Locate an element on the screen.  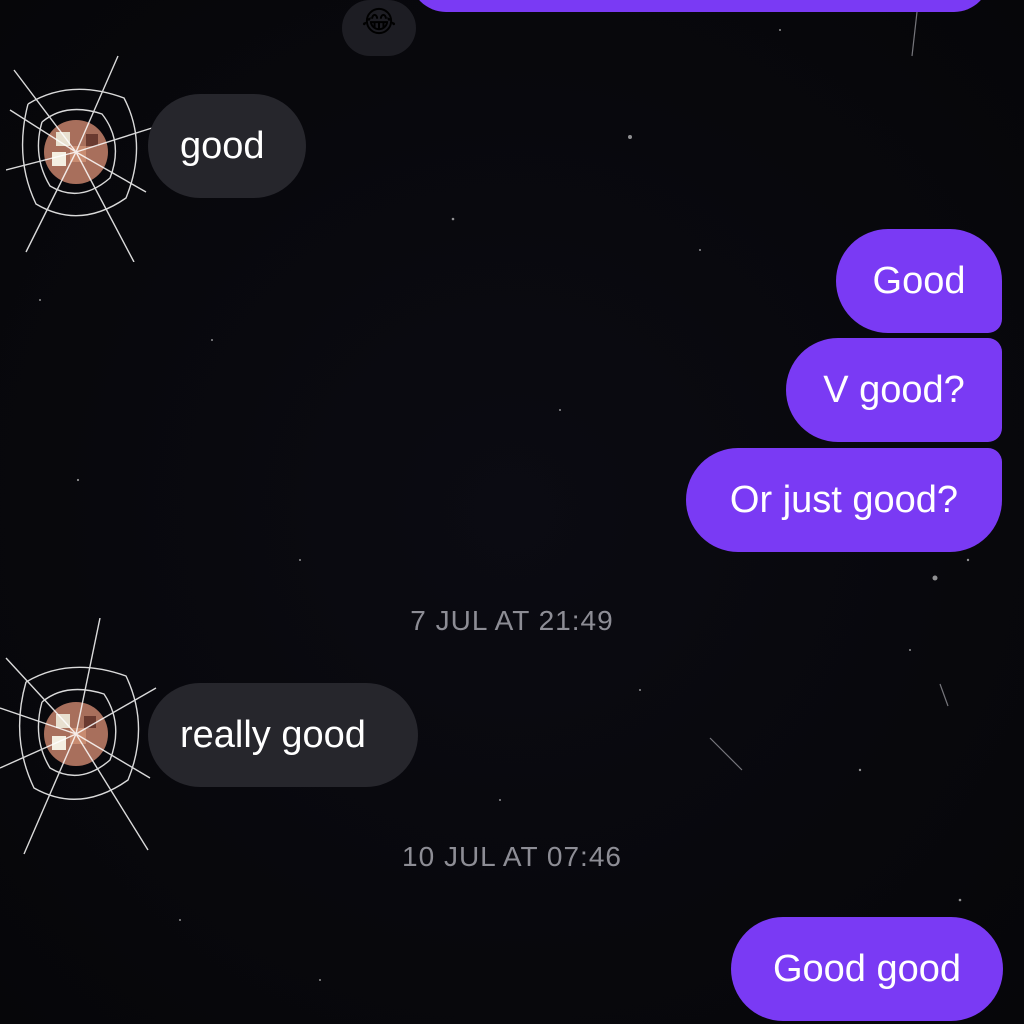
message-bubble-incoming: really good is located at coordinates (283, 735).